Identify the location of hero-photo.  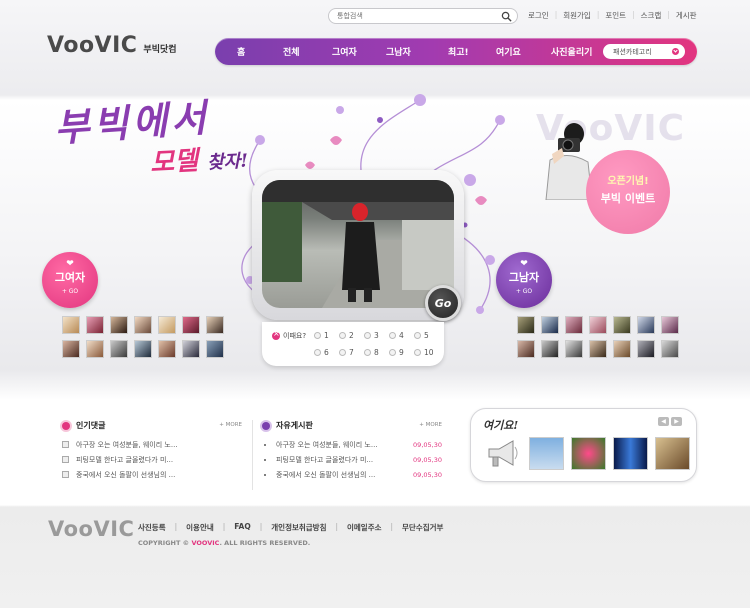
(358, 244).